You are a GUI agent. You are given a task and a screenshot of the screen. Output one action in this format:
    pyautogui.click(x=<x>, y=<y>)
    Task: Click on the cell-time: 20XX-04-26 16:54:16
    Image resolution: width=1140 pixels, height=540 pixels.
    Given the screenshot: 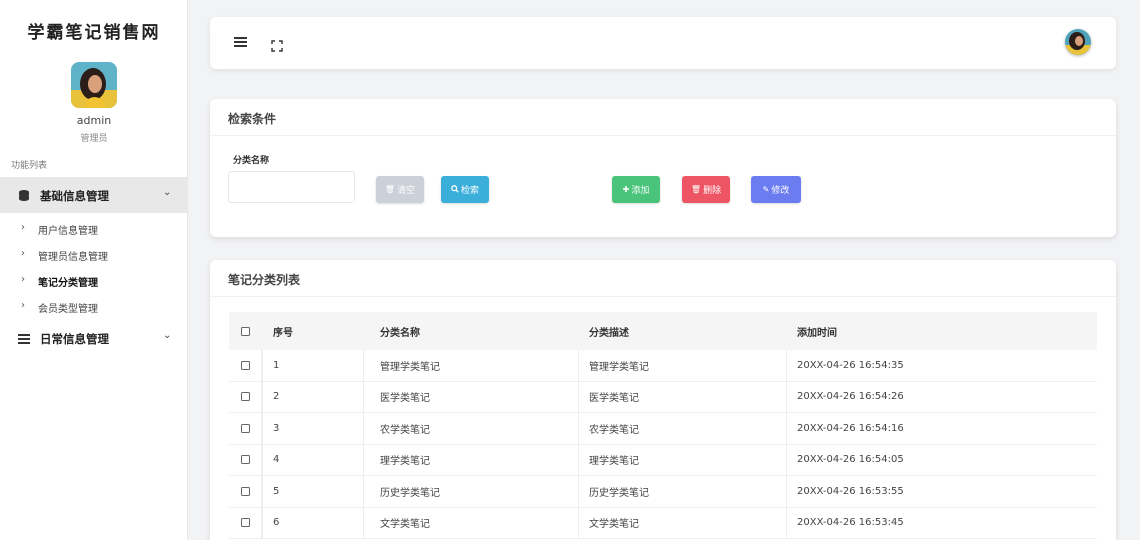 What is the action you would take?
    pyautogui.click(x=850, y=428)
    